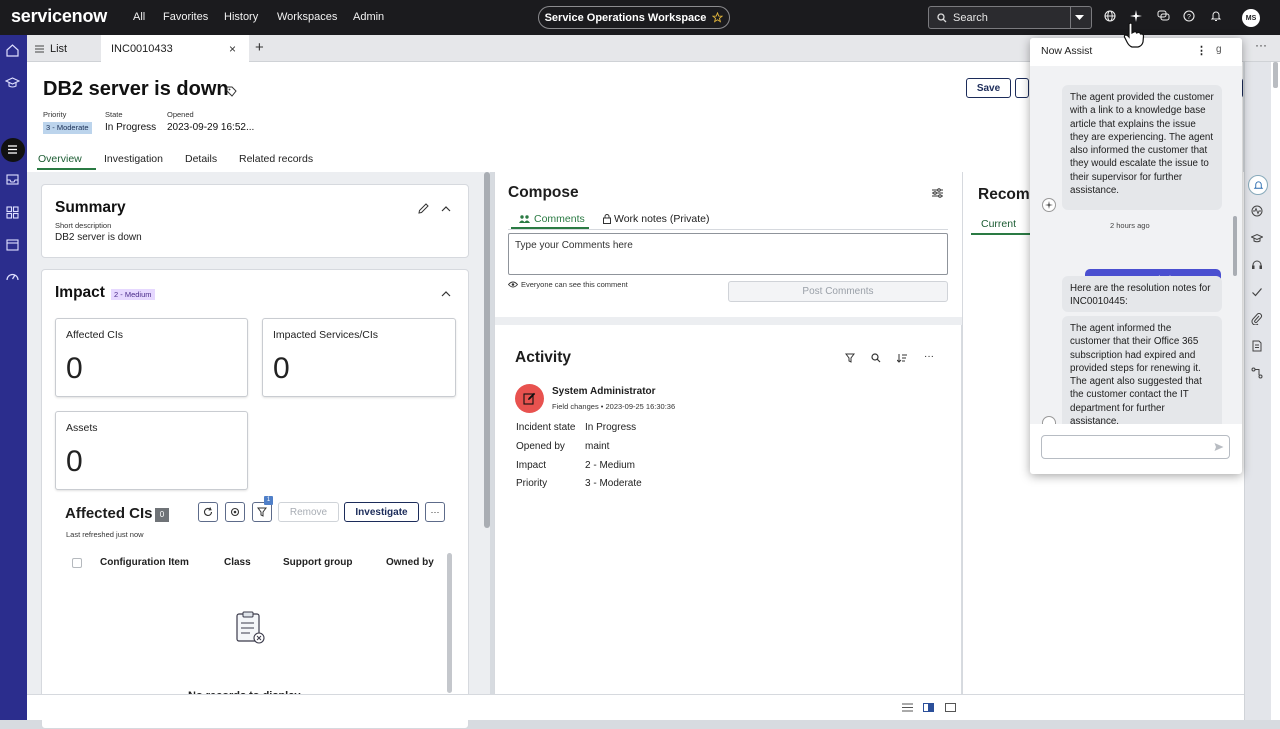  Describe the element at coordinates (929, 356) in the screenshot. I see `activity-more-icon: ···` at that location.